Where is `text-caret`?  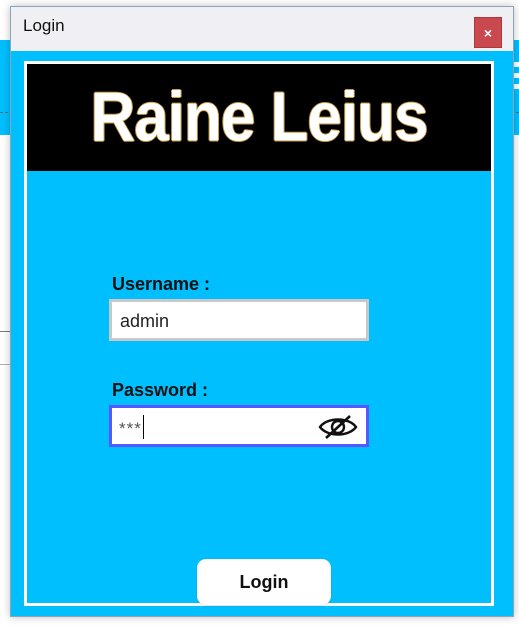
text-caret is located at coordinates (143, 427).